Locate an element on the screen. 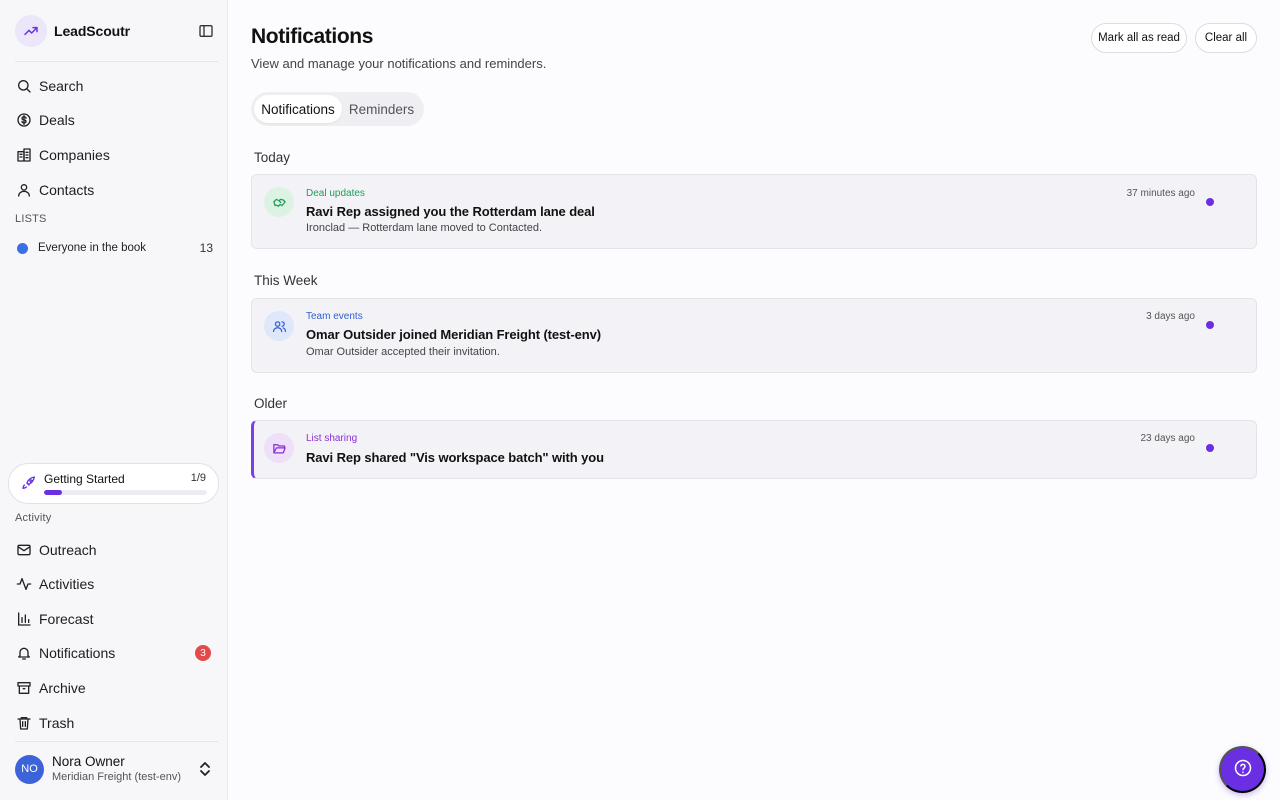 This screenshot has height=800, width=1280. users-icon is located at coordinates (279, 326).